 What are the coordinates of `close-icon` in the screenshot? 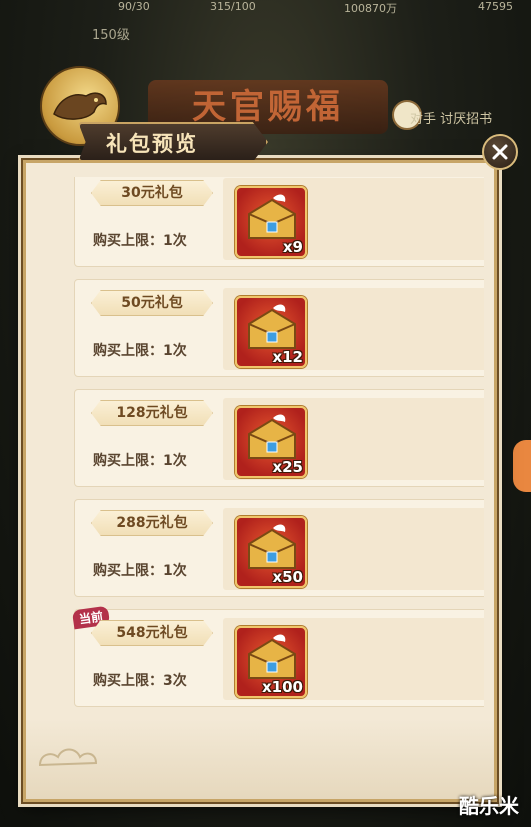 It's located at (500, 152).